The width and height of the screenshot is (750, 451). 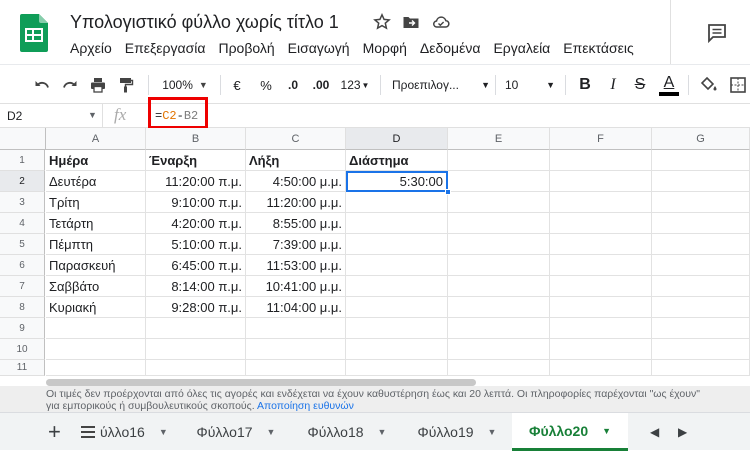 I want to click on menu-tools: Εργαλεία, so click(x=521, y=49).